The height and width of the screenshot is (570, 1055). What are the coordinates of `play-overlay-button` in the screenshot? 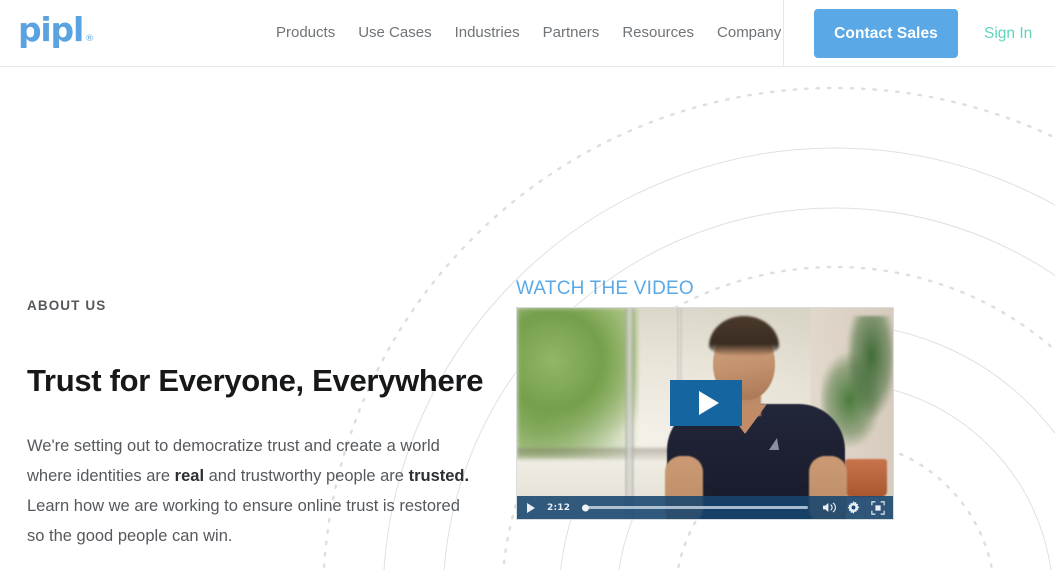 It's located at (706, 403).